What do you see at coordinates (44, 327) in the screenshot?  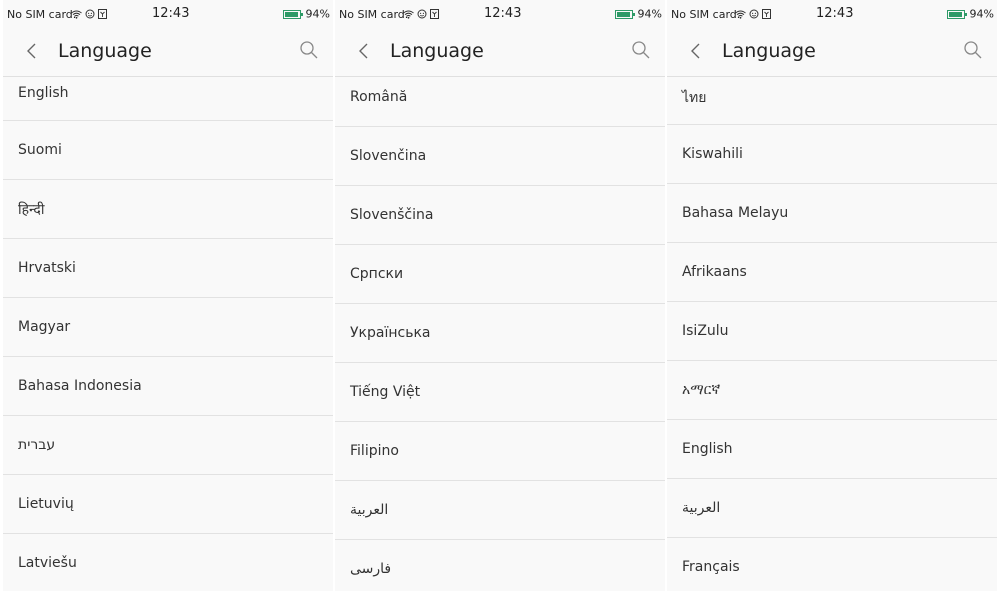 I see `language-label: Magyar` at bounding box center [44, 327].